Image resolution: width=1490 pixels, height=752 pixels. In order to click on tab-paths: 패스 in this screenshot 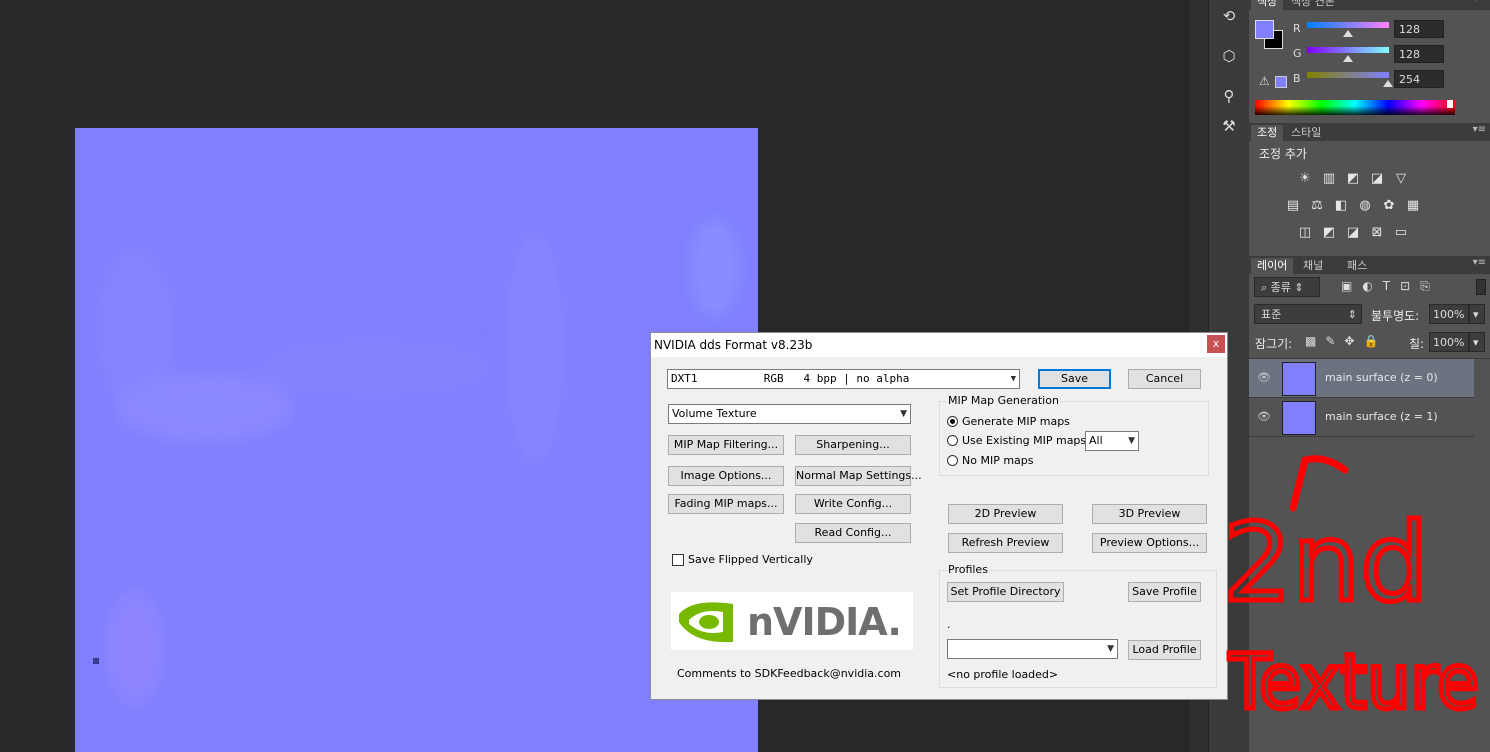, I will do `click(1357, 266)`.